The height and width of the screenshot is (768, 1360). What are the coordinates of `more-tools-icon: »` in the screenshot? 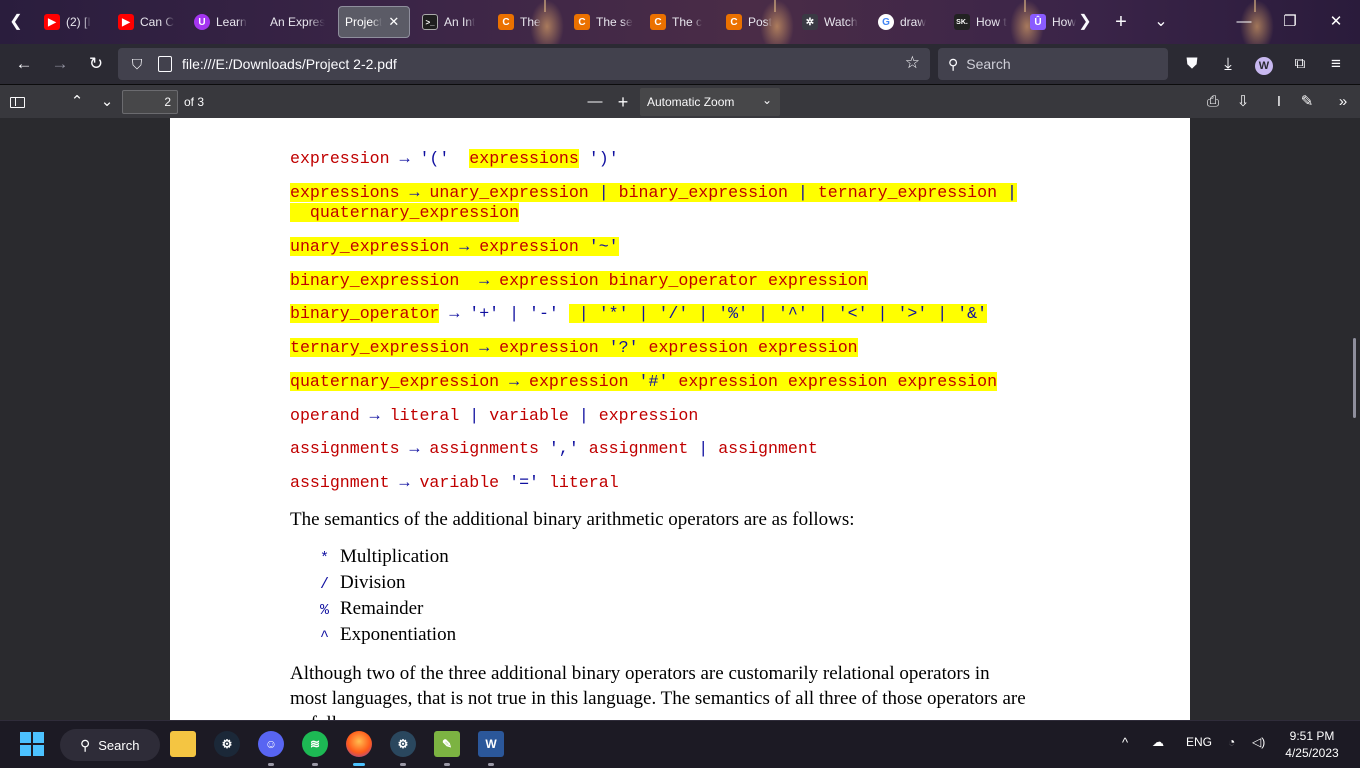 It's located at (1343, 102).